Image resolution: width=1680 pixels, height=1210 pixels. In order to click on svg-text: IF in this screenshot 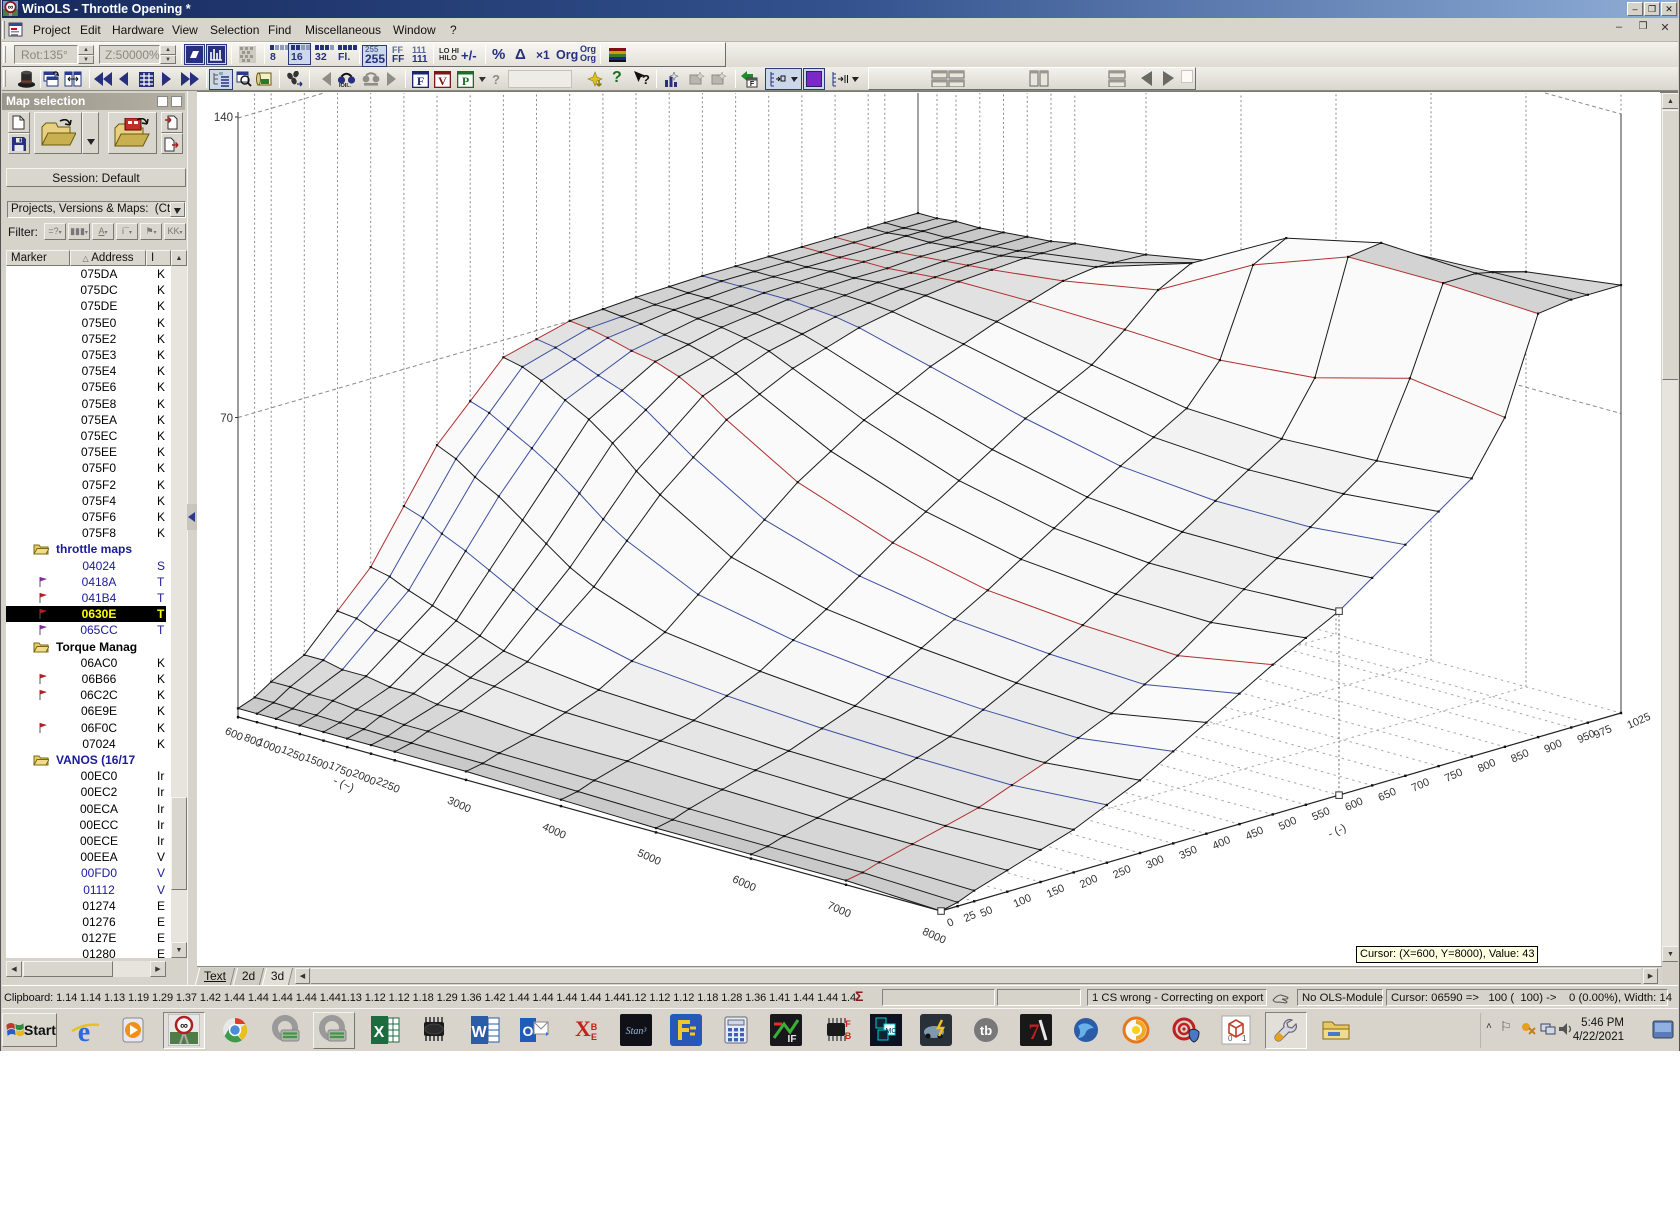, I will do `click(792, 1039)`.